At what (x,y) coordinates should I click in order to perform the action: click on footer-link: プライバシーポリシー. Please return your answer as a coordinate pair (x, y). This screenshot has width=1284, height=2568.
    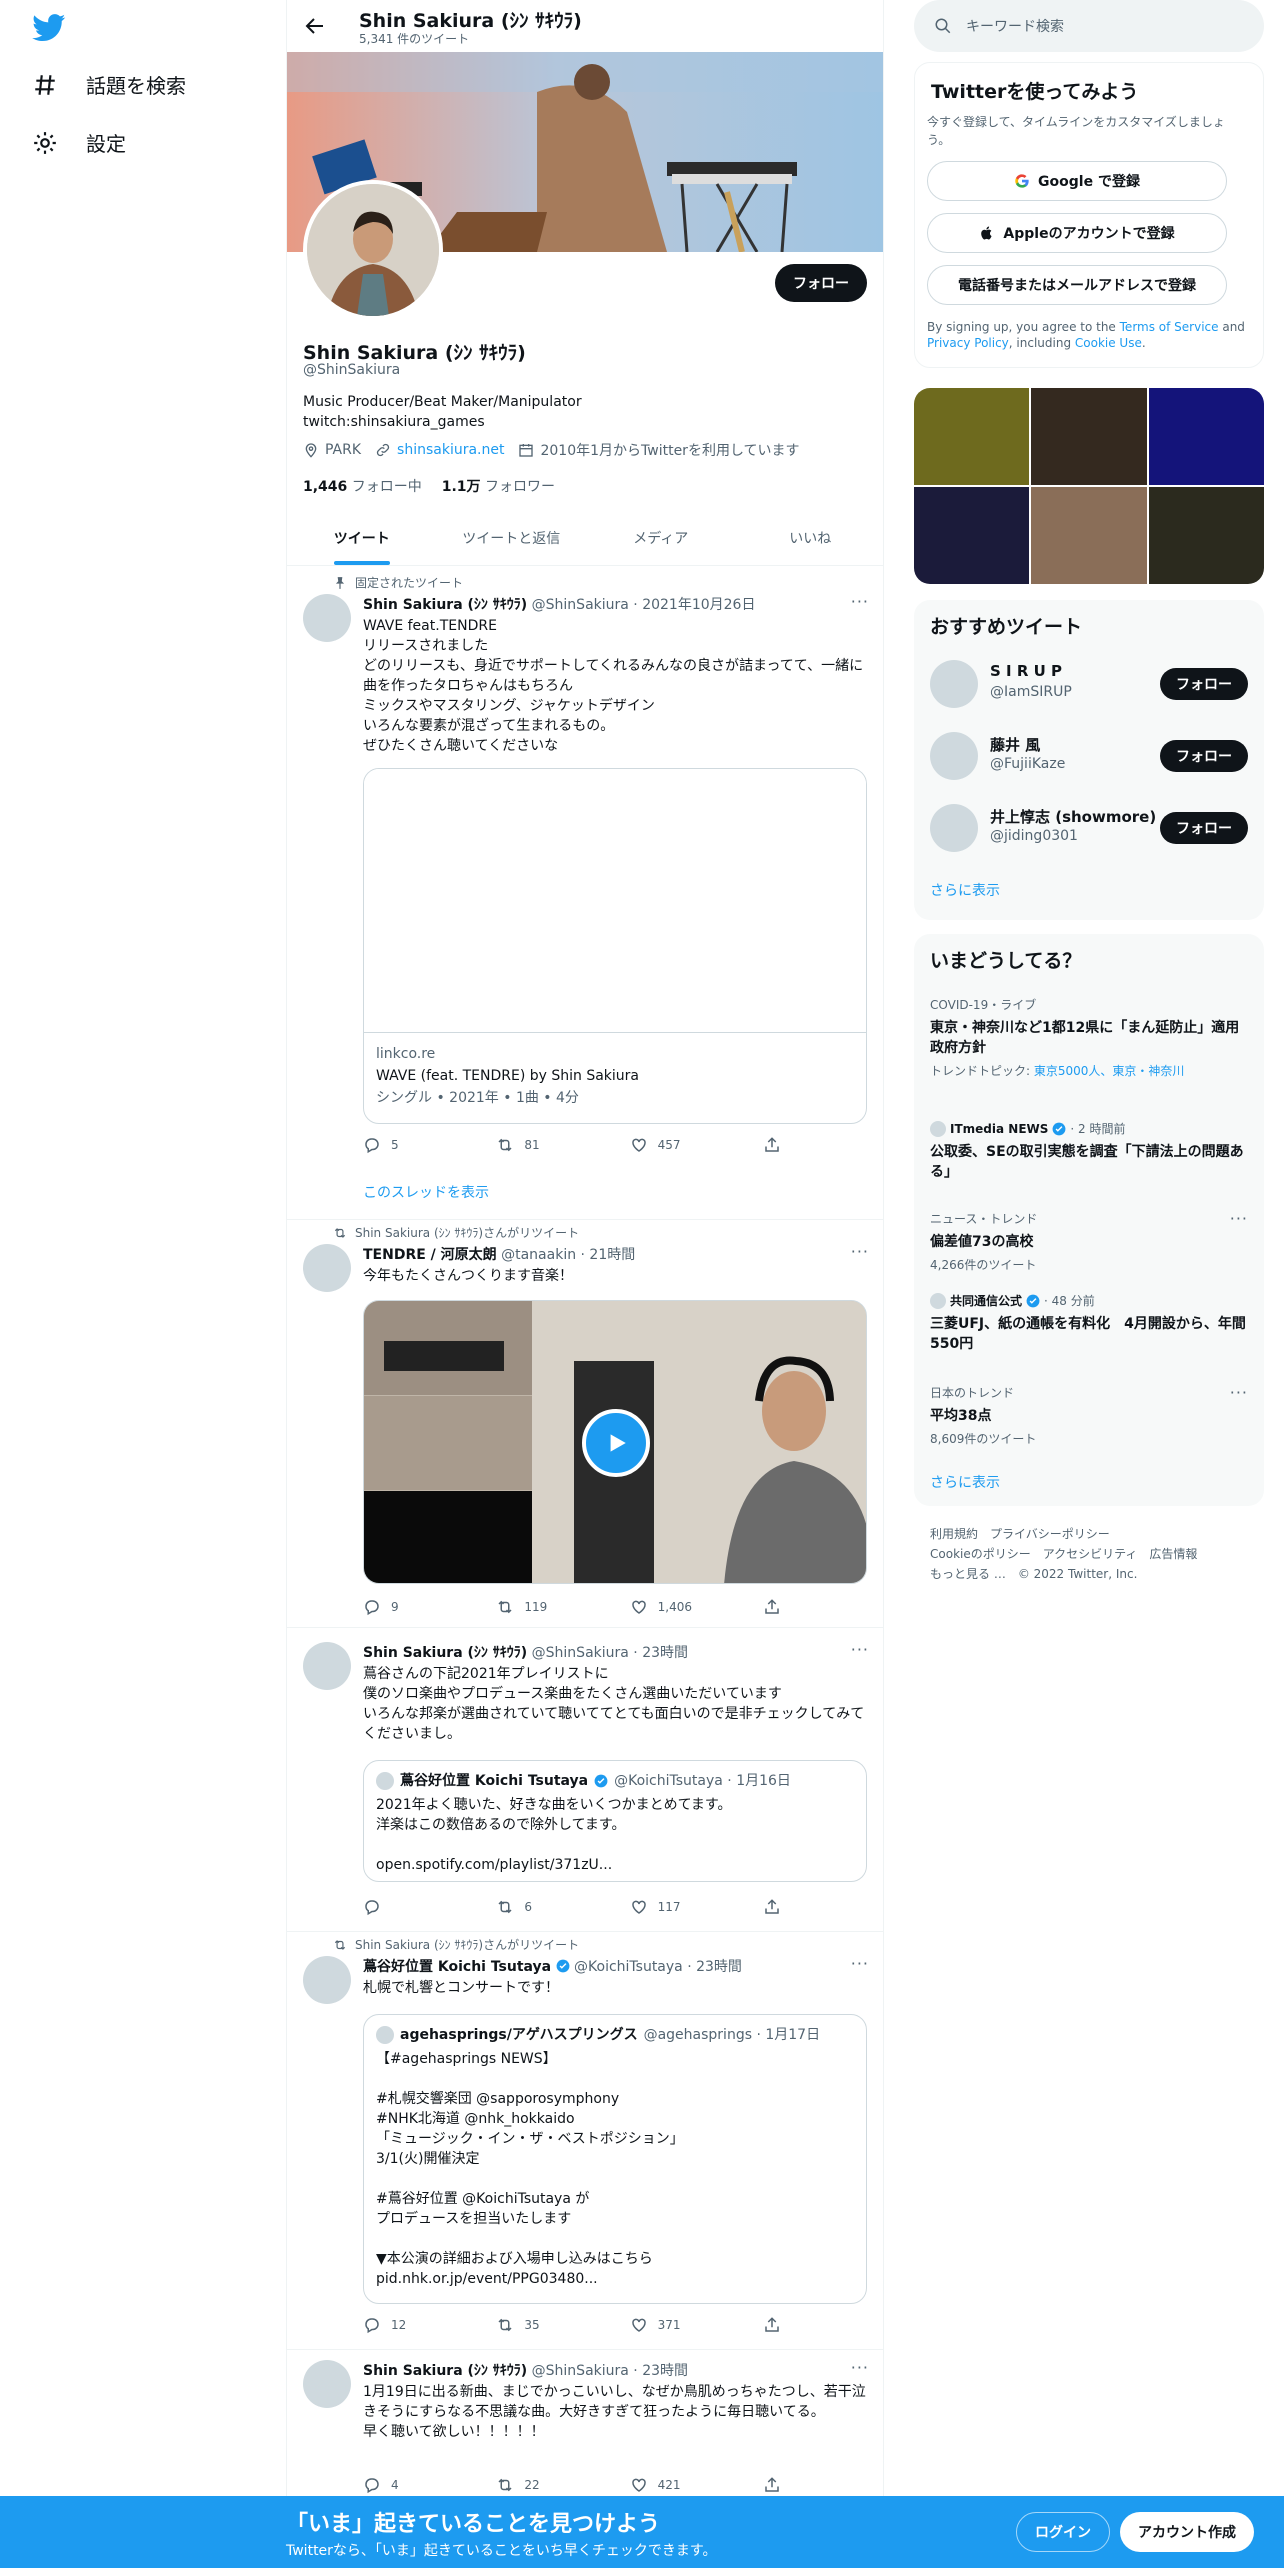
    Looking at the image, I should click on (1050, 1534).